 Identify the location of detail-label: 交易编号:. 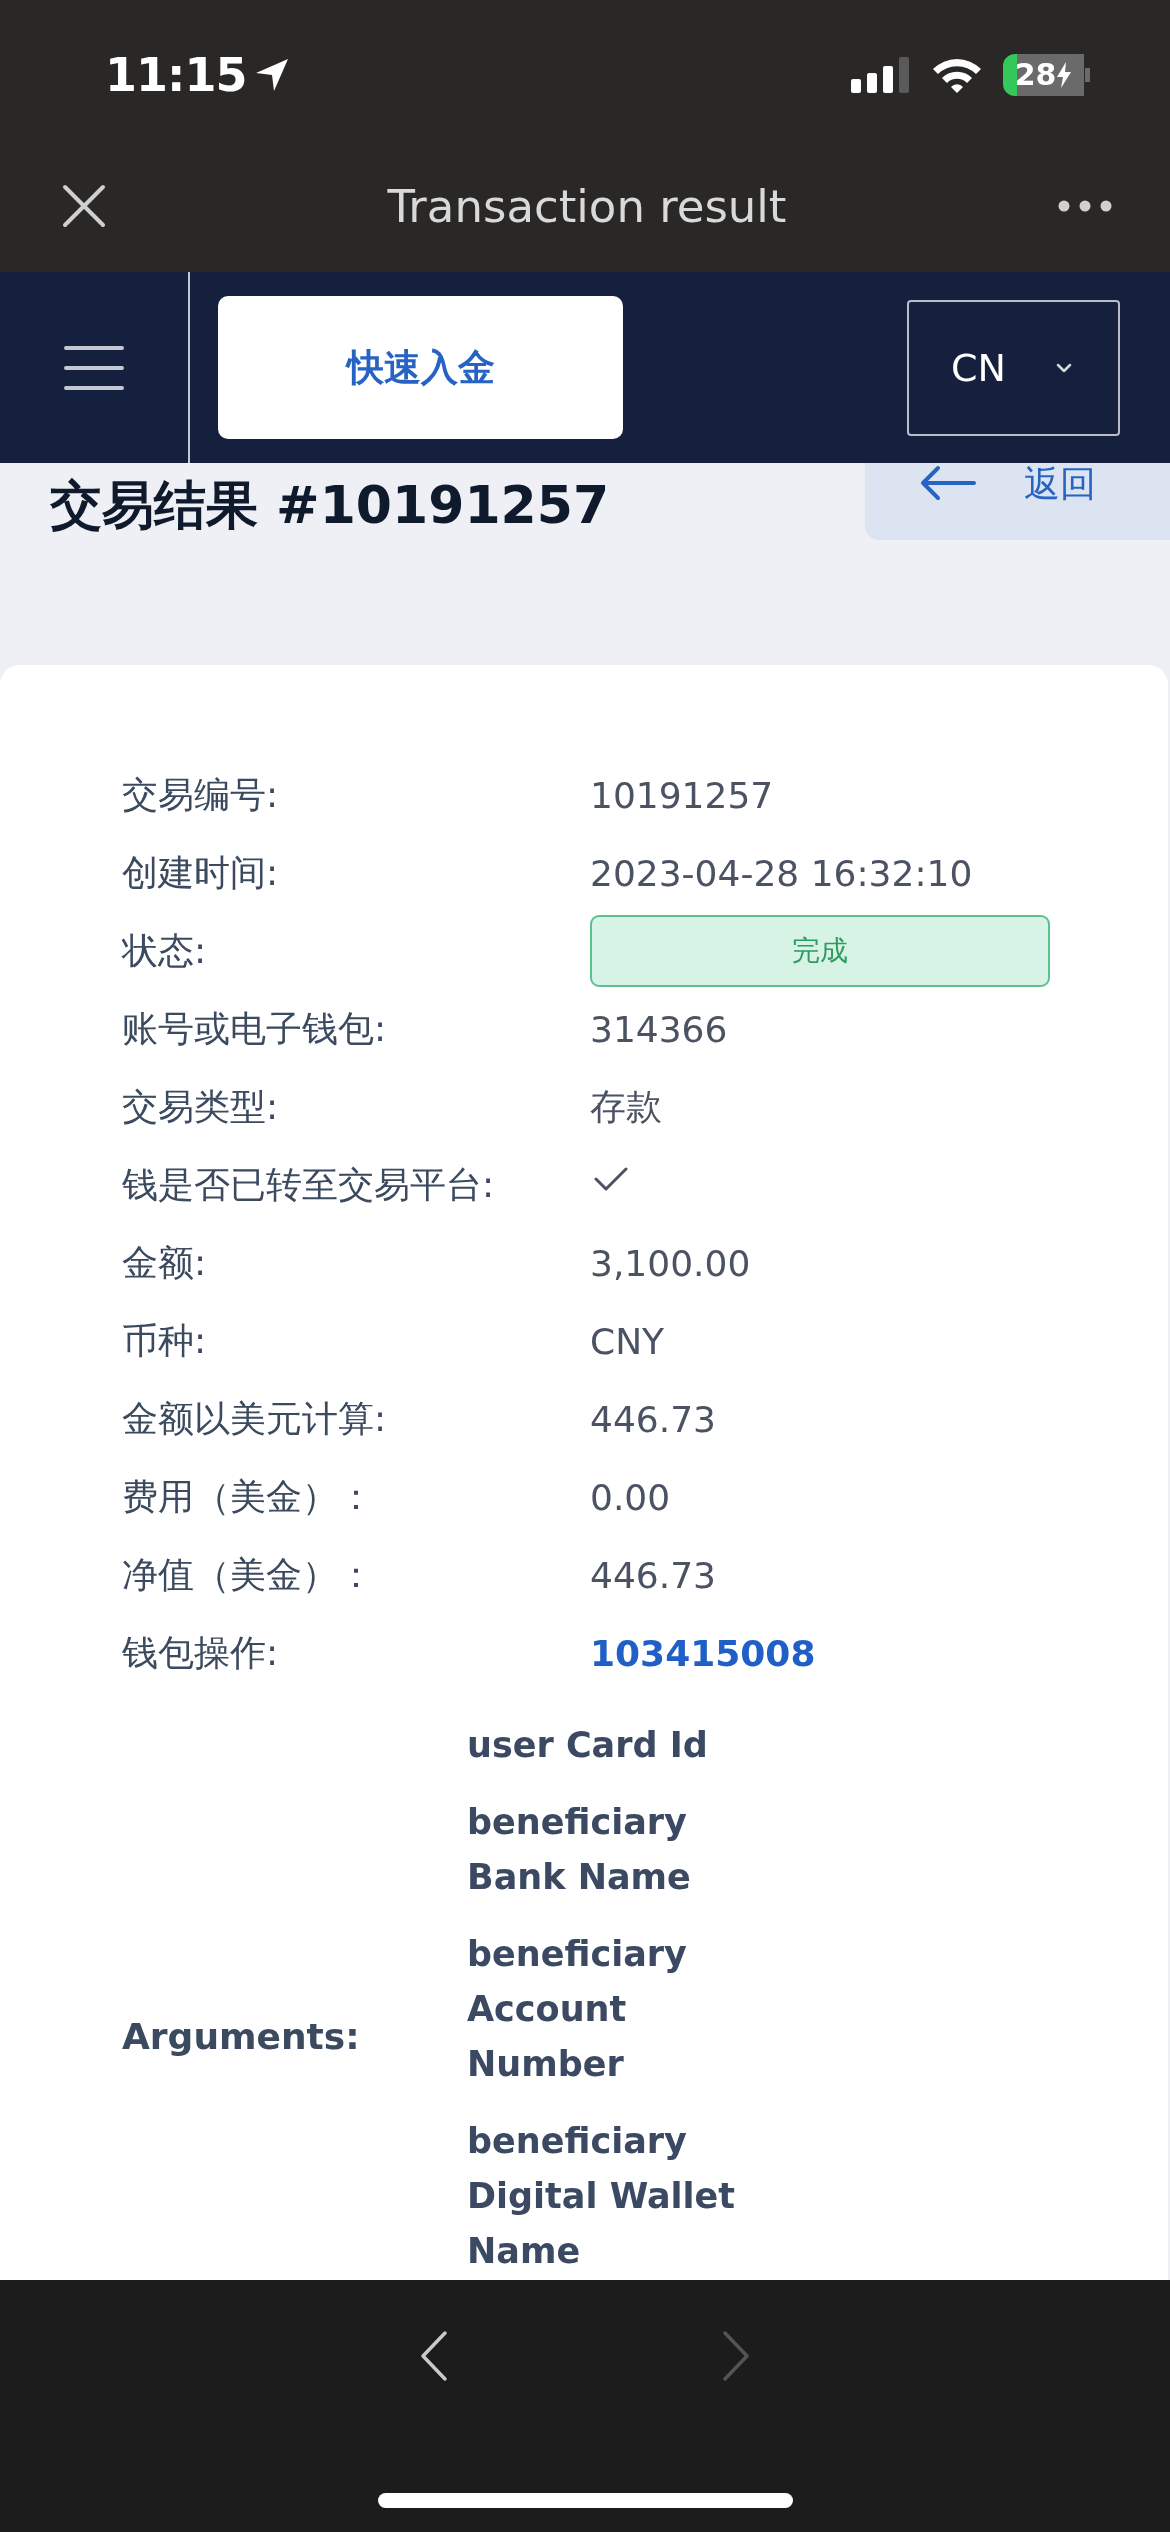
(200, 794).